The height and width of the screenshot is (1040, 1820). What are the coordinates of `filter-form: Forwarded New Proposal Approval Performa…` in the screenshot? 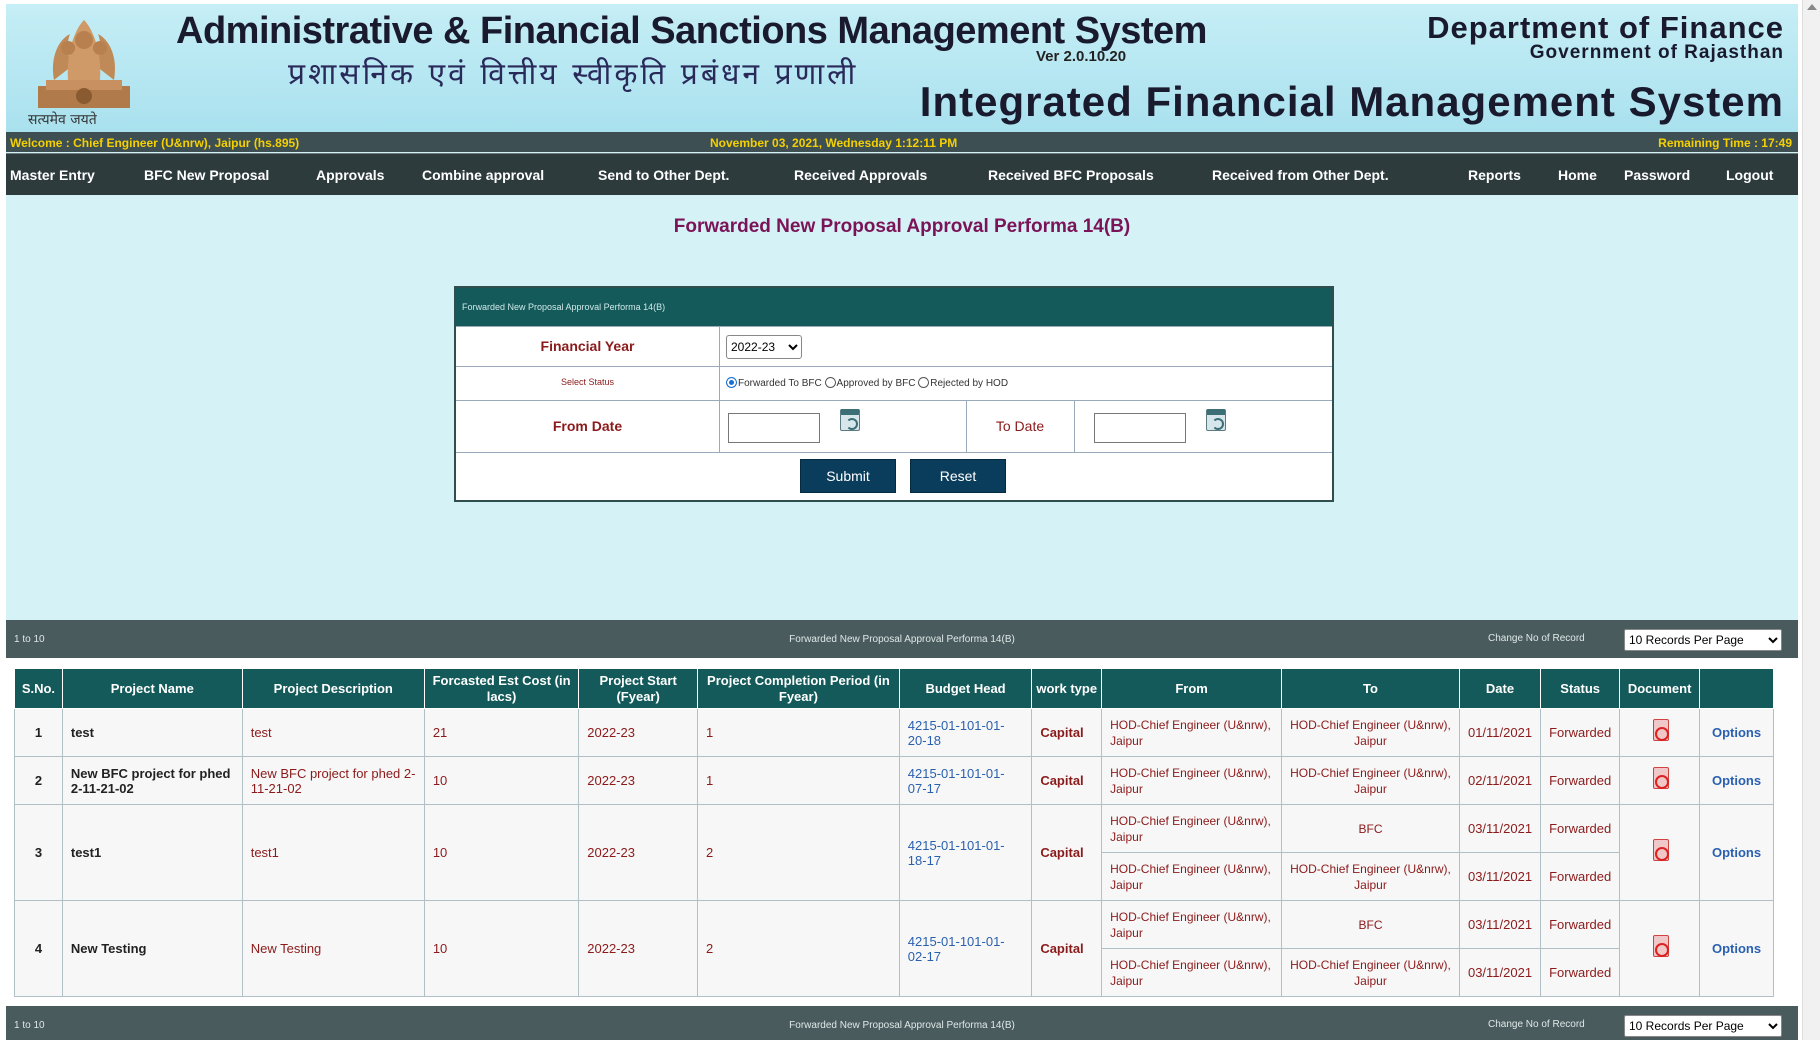 It's located at (894, 394).